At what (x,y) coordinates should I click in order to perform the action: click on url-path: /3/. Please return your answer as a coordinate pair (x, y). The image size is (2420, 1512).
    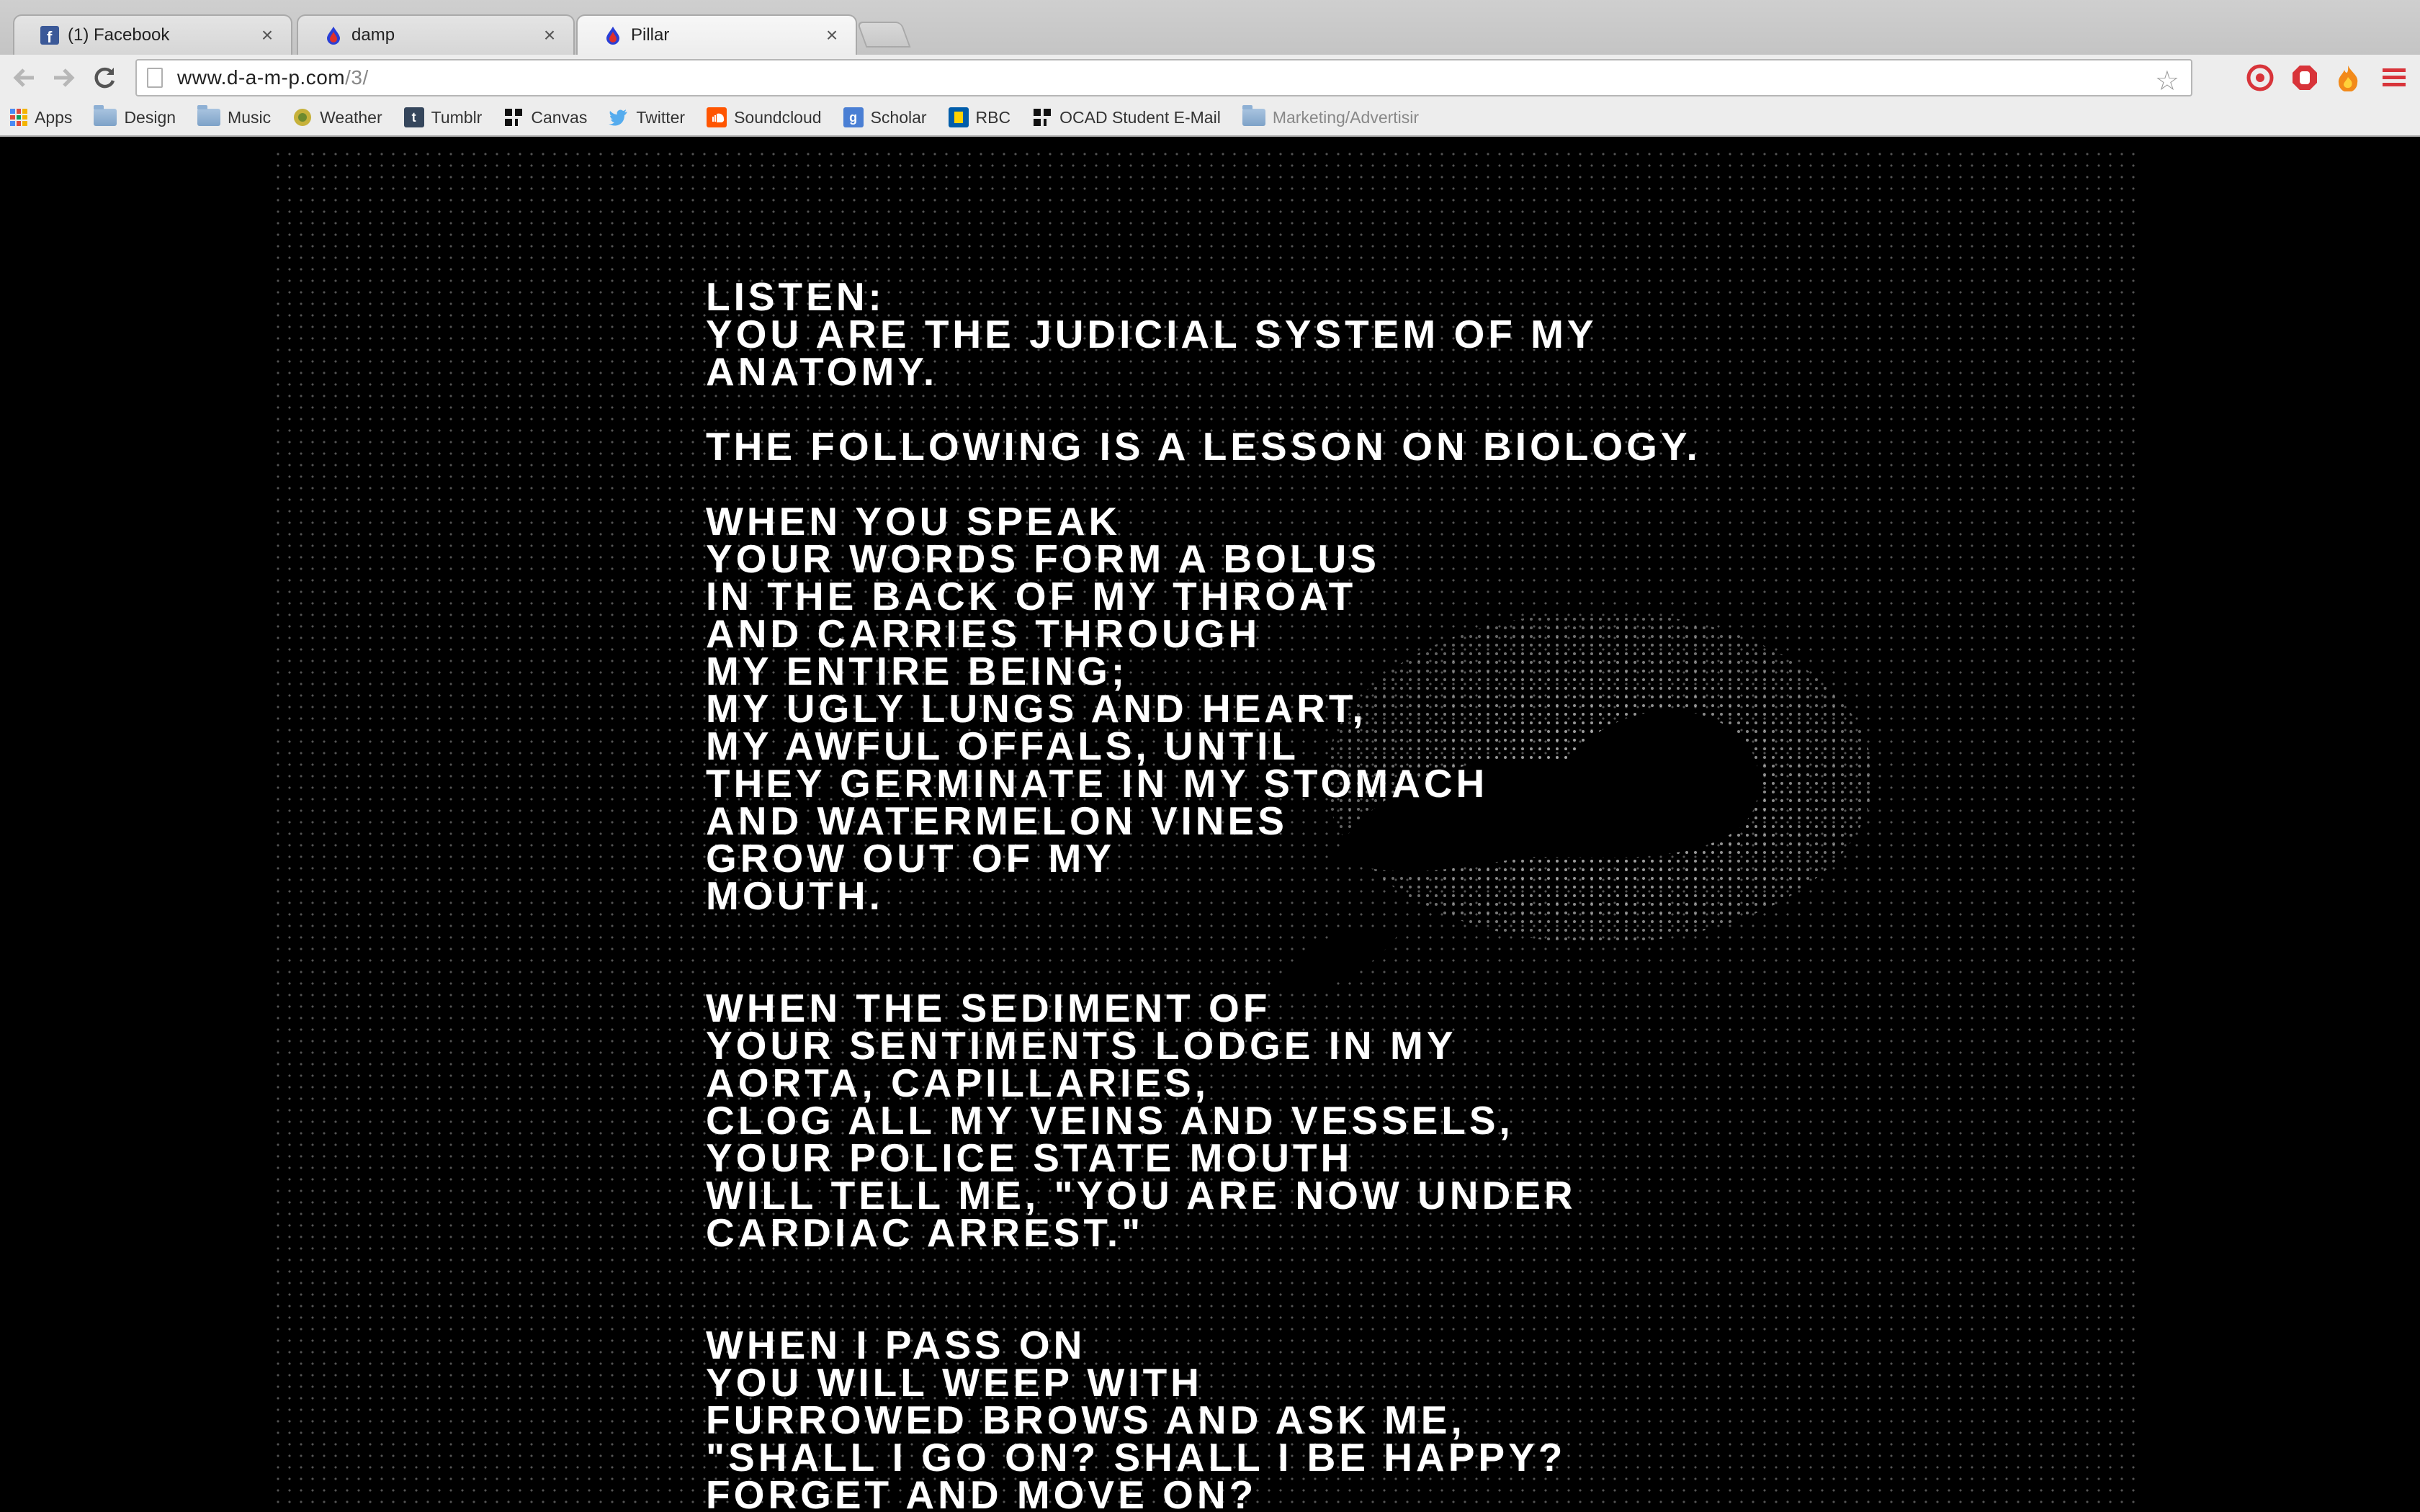
    Looking at the image, I should click on (357, 77).